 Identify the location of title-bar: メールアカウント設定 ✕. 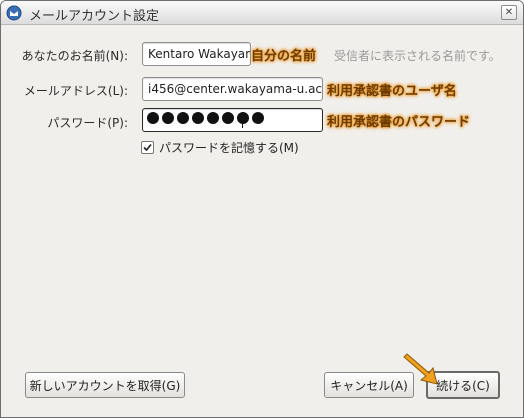
(262, 13).